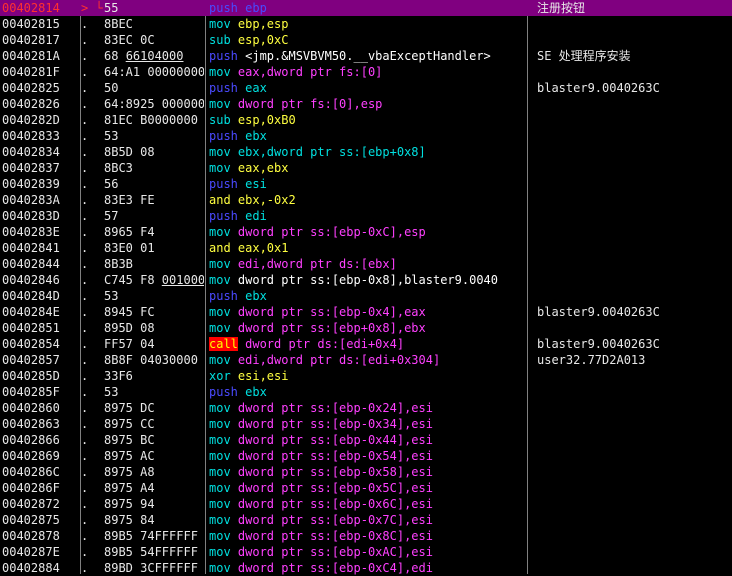 The image size is (732, 576). I want to click on operands: ebx, so click(252, 392).